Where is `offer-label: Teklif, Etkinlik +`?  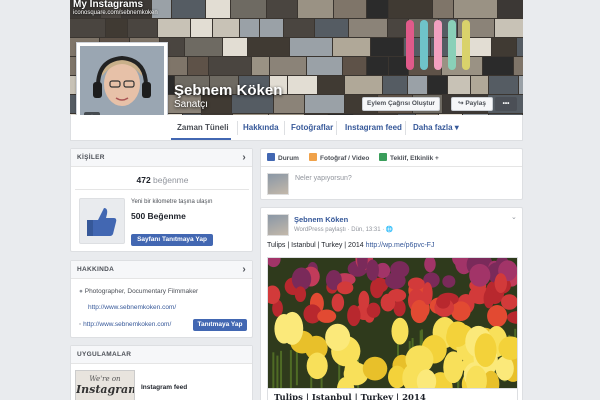
offer-label: Teklif, Etkinlik + is located at coordinates (414, 158).